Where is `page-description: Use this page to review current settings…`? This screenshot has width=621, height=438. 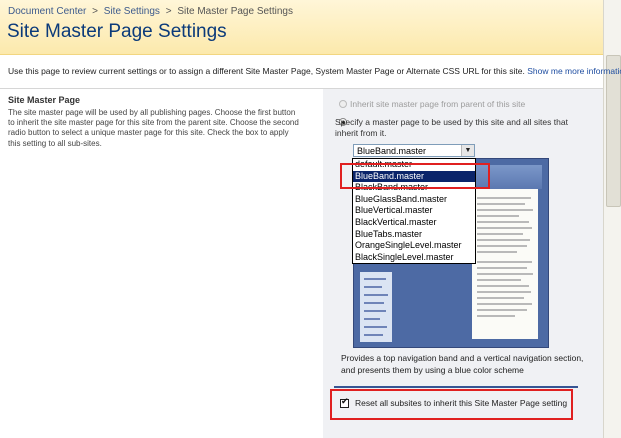 page-description: Use this page to review current settings… is located at coordinates (314, 71).